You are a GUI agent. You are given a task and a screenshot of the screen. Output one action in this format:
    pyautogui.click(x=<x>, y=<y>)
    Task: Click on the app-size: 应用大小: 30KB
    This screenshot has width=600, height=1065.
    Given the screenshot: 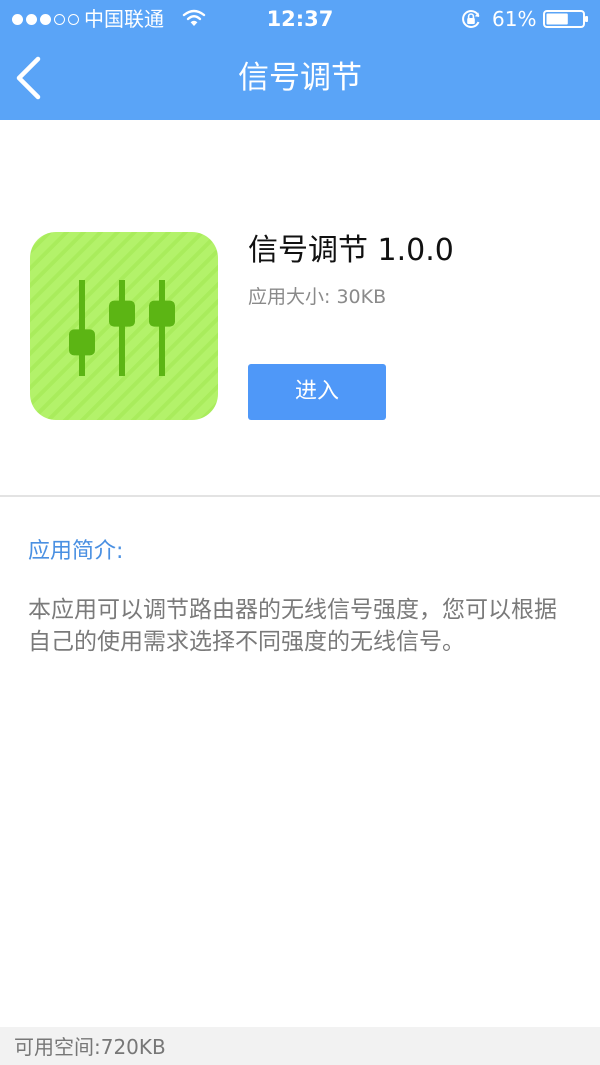 What is the action you would take?
    pyautogui.click(x=317, y=297)
    